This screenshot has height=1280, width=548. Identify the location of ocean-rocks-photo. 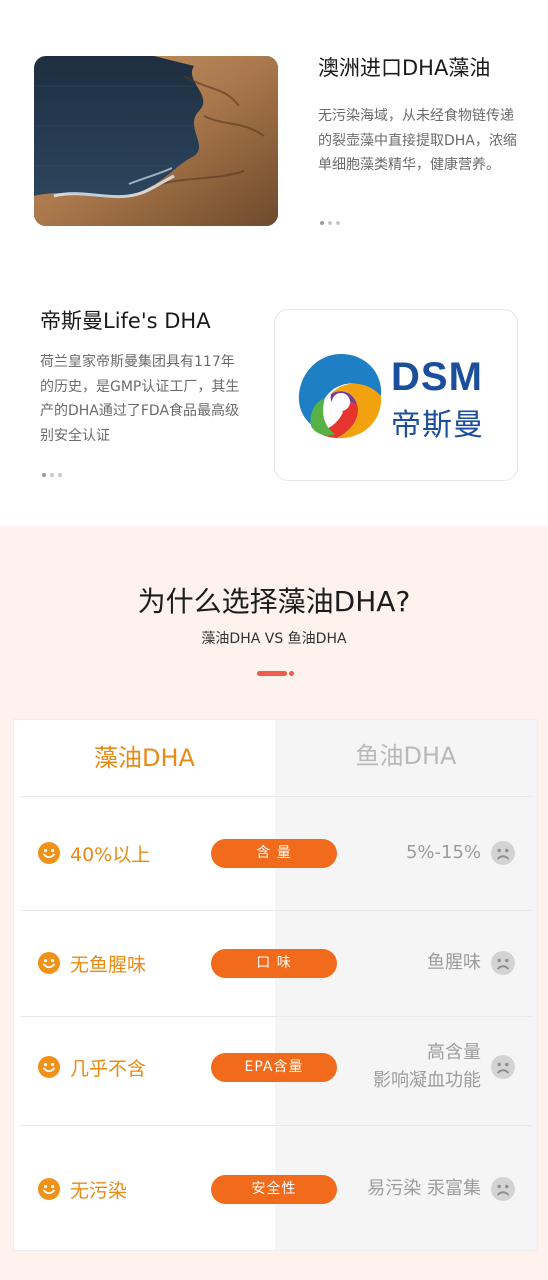
(156, 141).